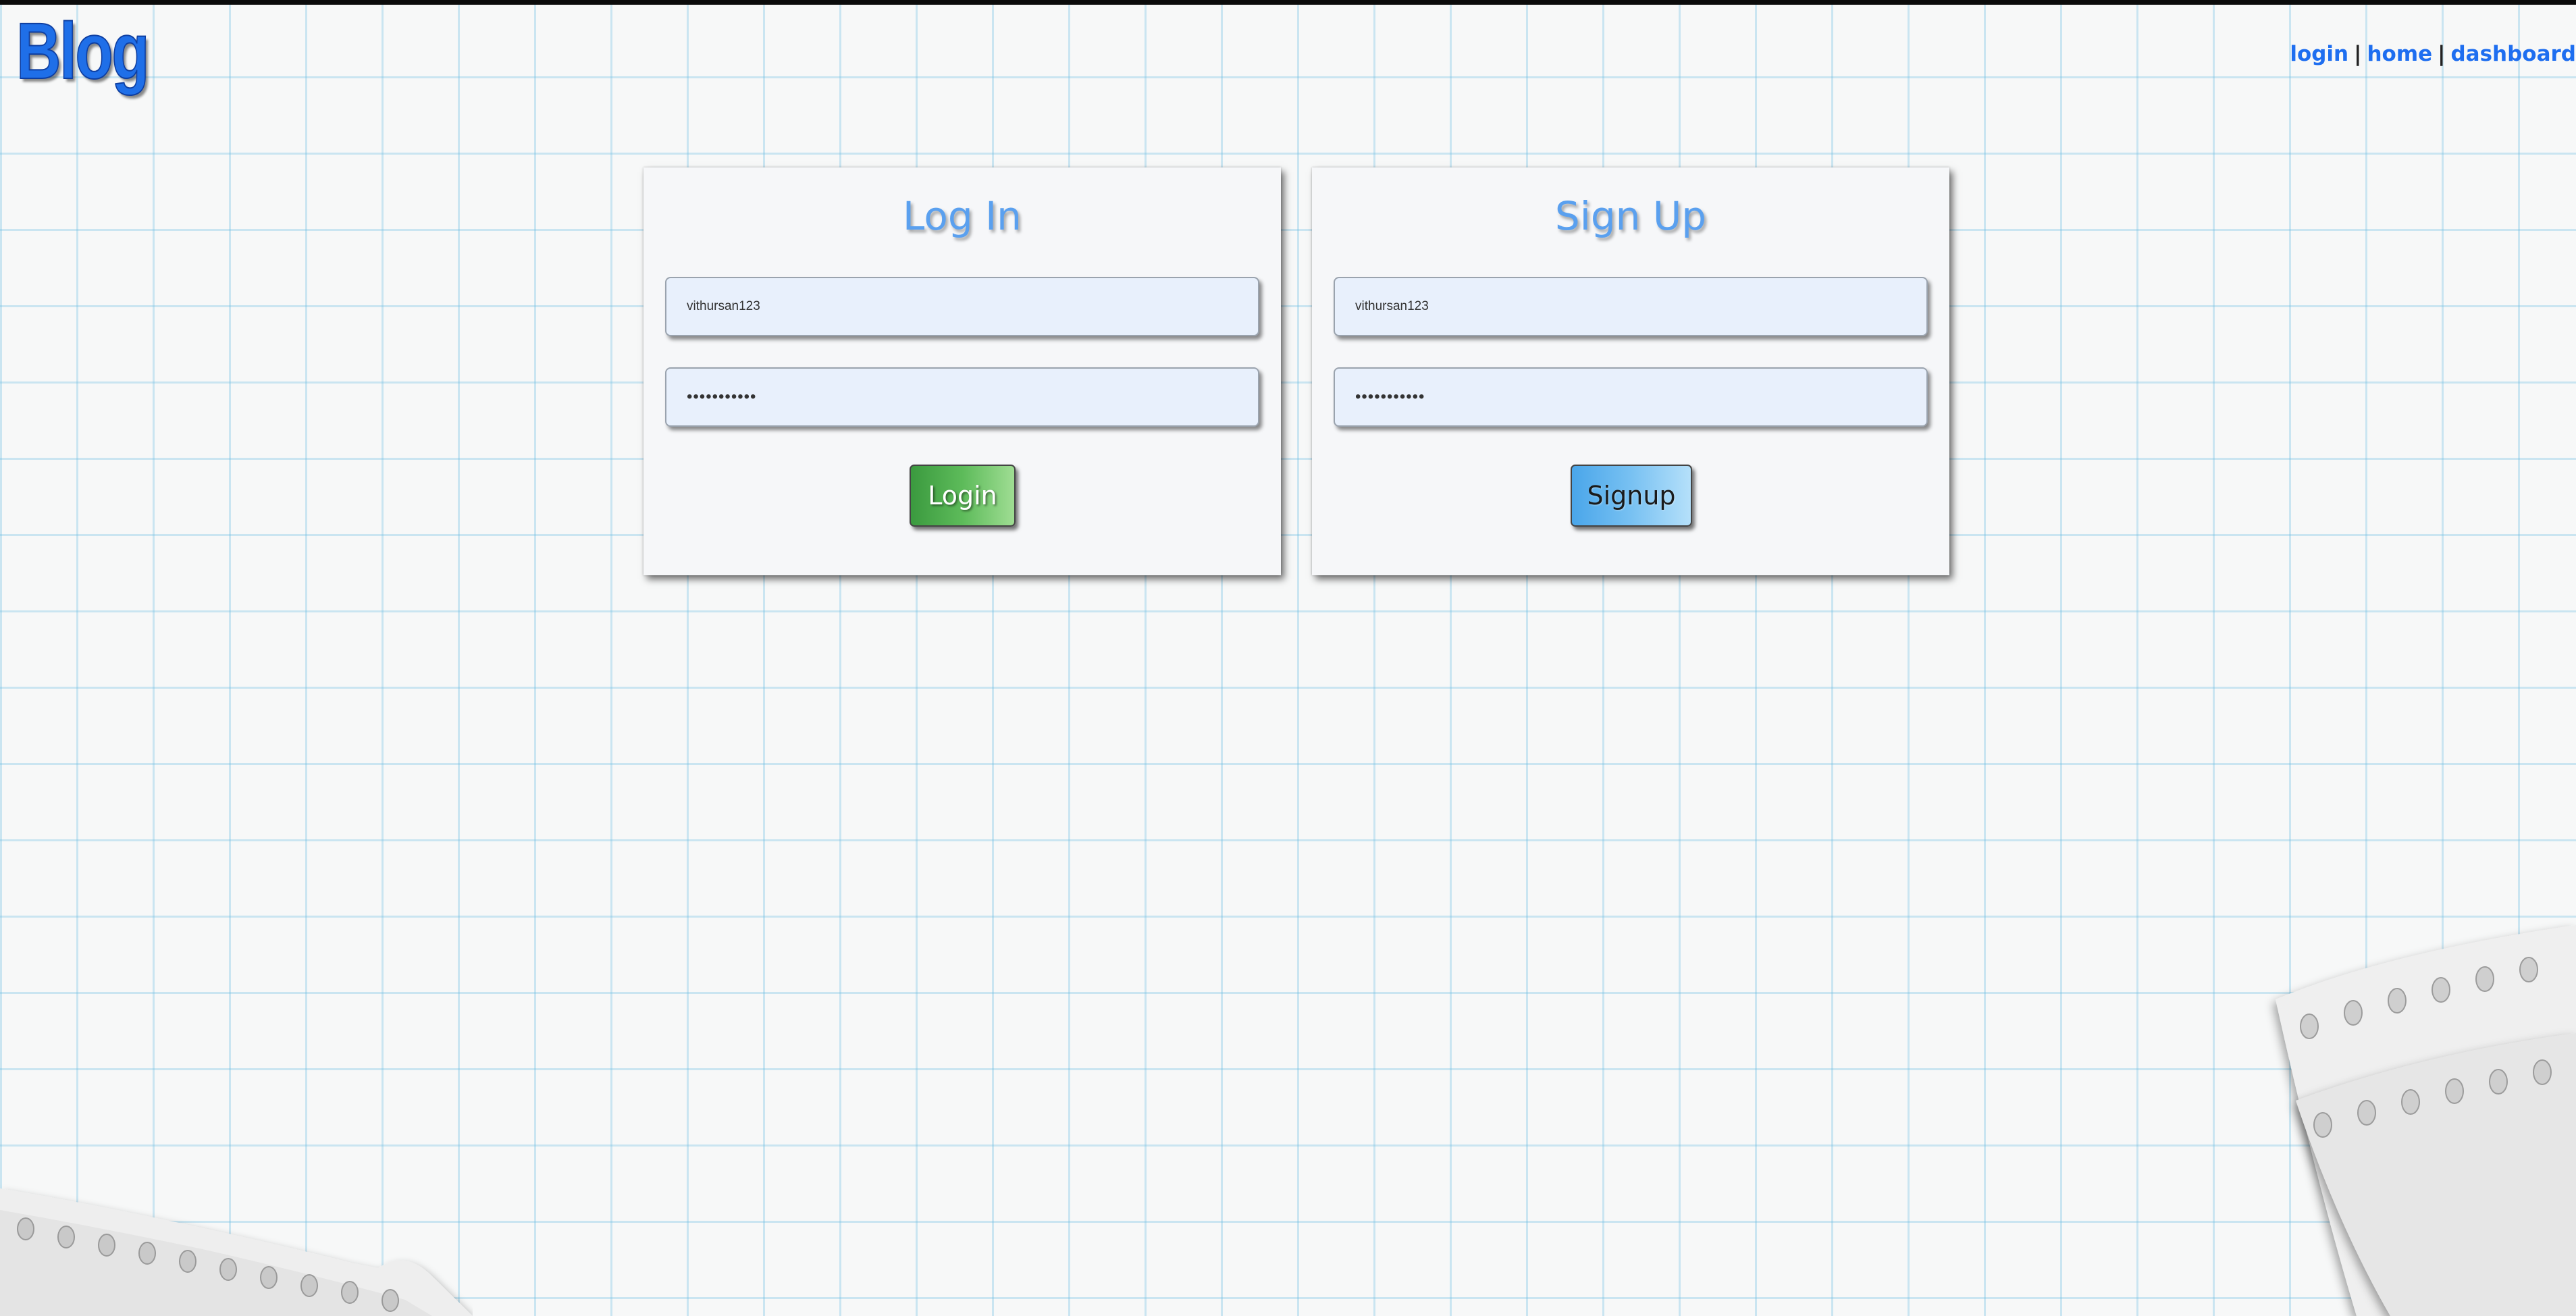 The image size is (2576, 1316). I want to click on login-username-input, so click(962, 306).